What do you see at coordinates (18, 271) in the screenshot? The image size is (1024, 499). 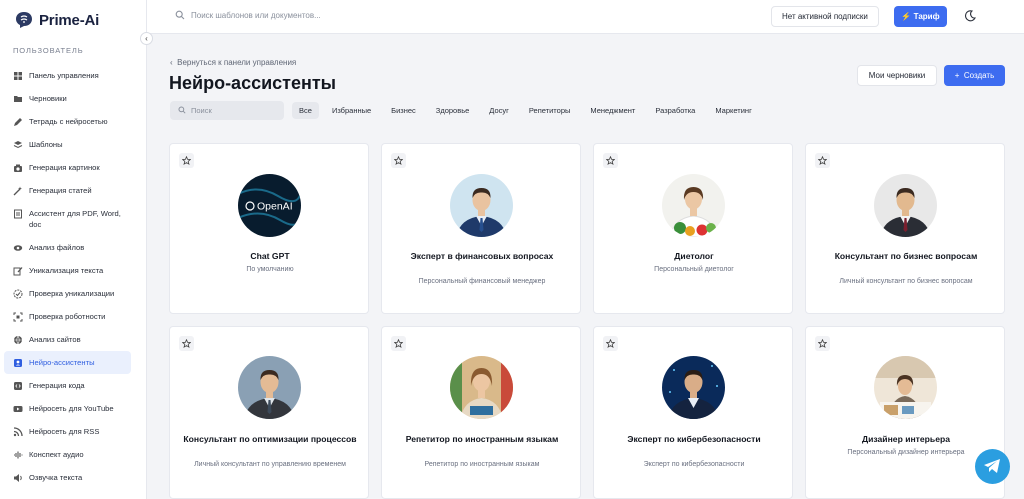 I see `edit-icon` at bounding box center [18, 271].